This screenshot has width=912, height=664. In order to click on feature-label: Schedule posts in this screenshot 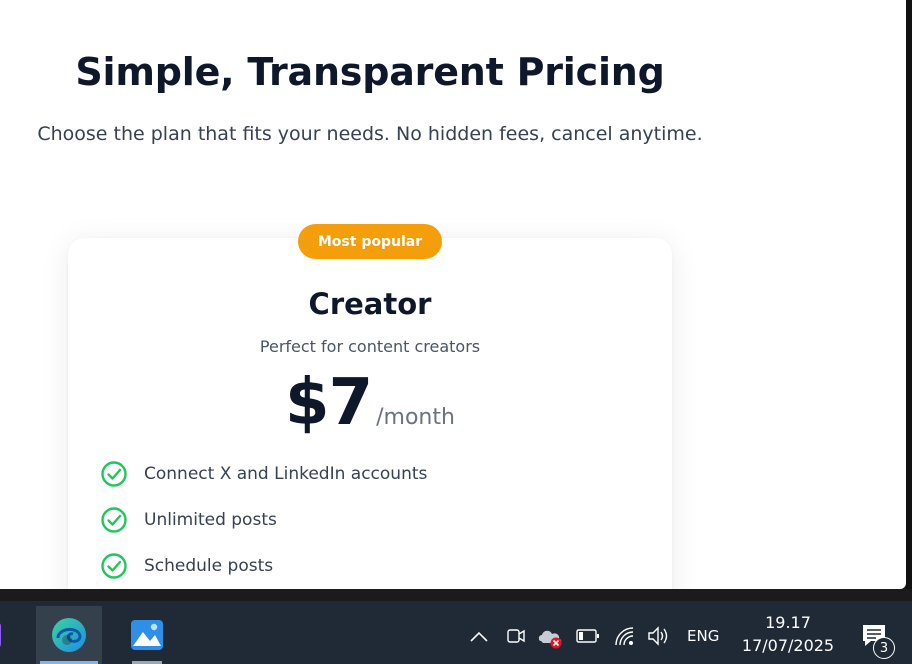, I will do `click(209, 566)`.